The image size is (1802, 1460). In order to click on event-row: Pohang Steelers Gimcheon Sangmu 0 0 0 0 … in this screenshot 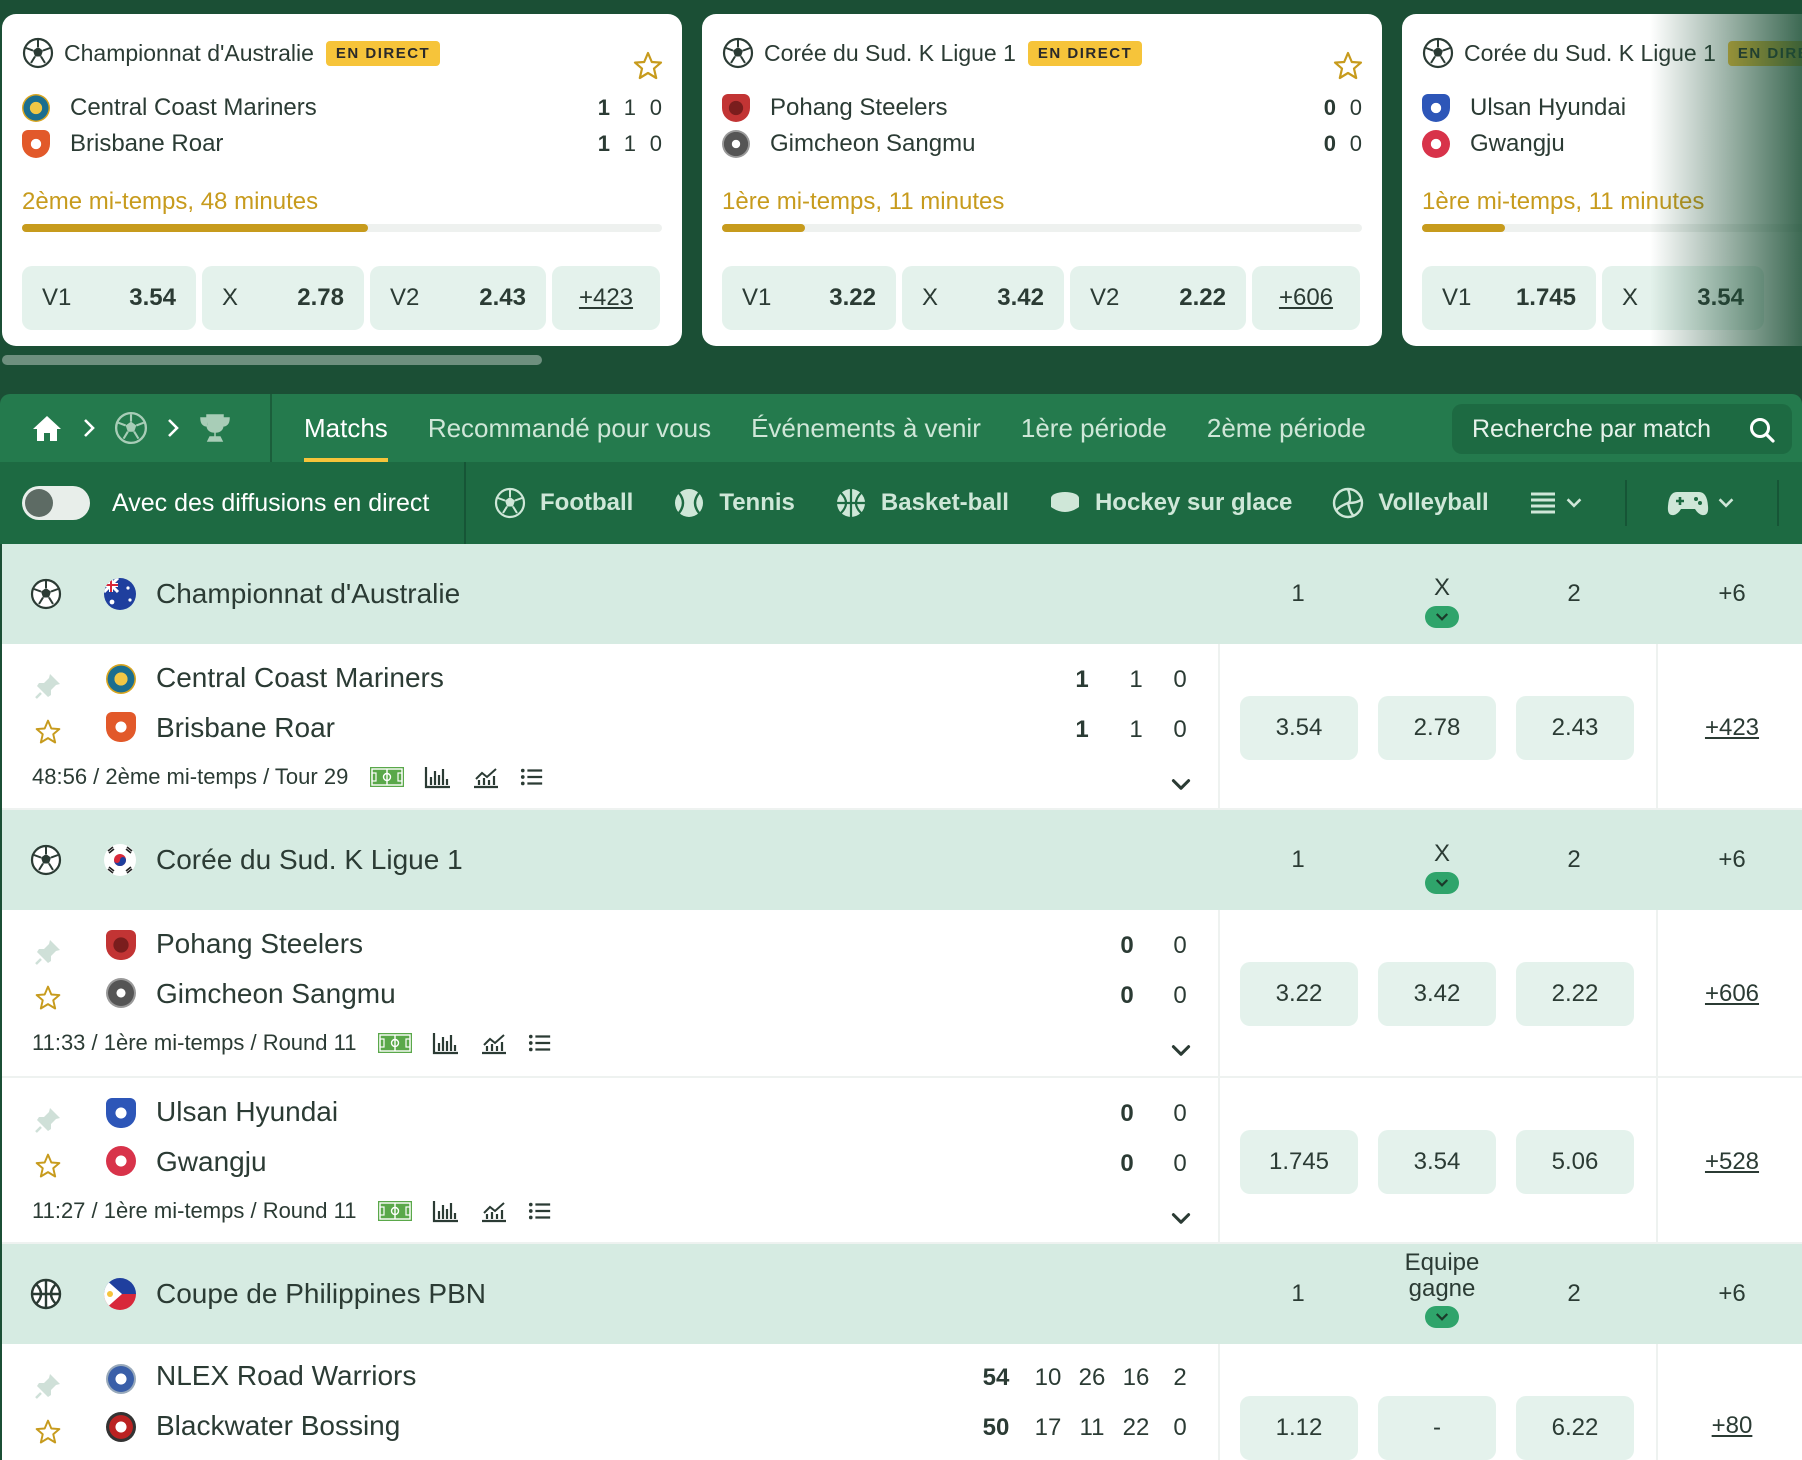, I will do `click(902, 994)`.